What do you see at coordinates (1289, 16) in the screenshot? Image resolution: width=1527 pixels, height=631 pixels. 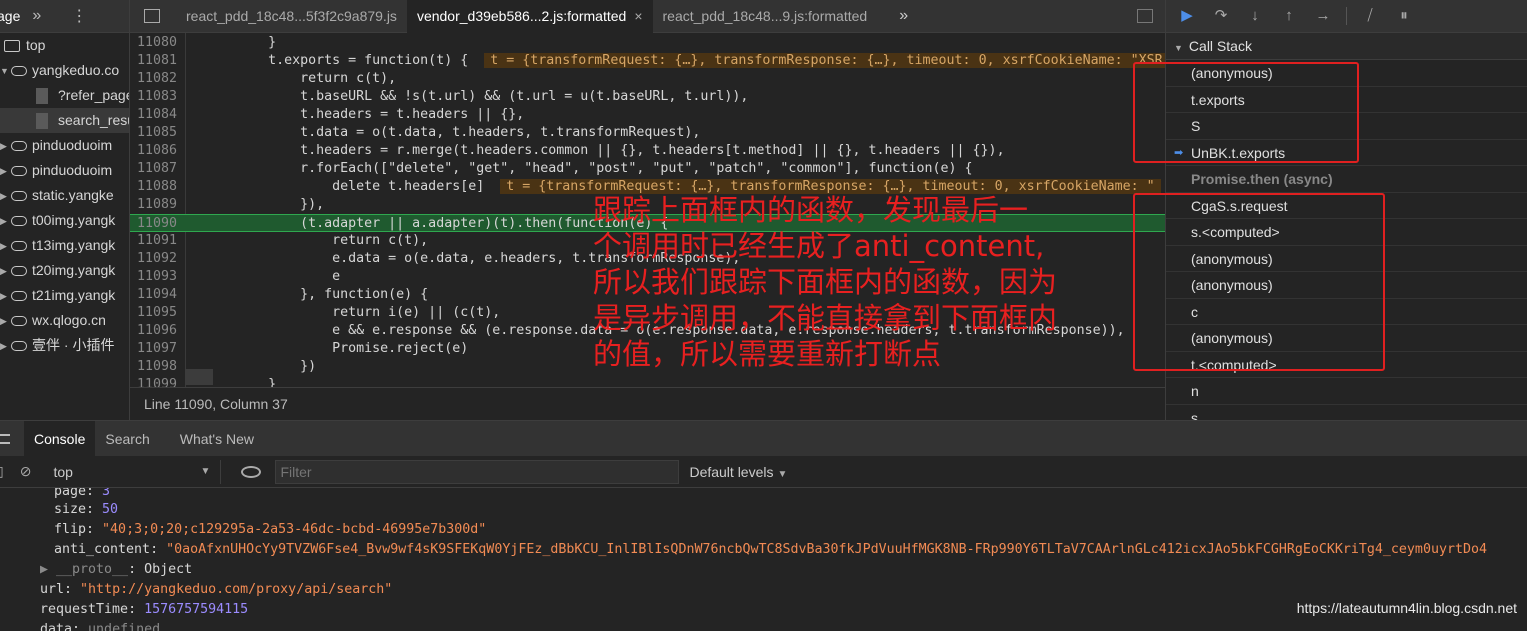 I see `step-out-icon: ↑` at bounding box center [1289, 16].